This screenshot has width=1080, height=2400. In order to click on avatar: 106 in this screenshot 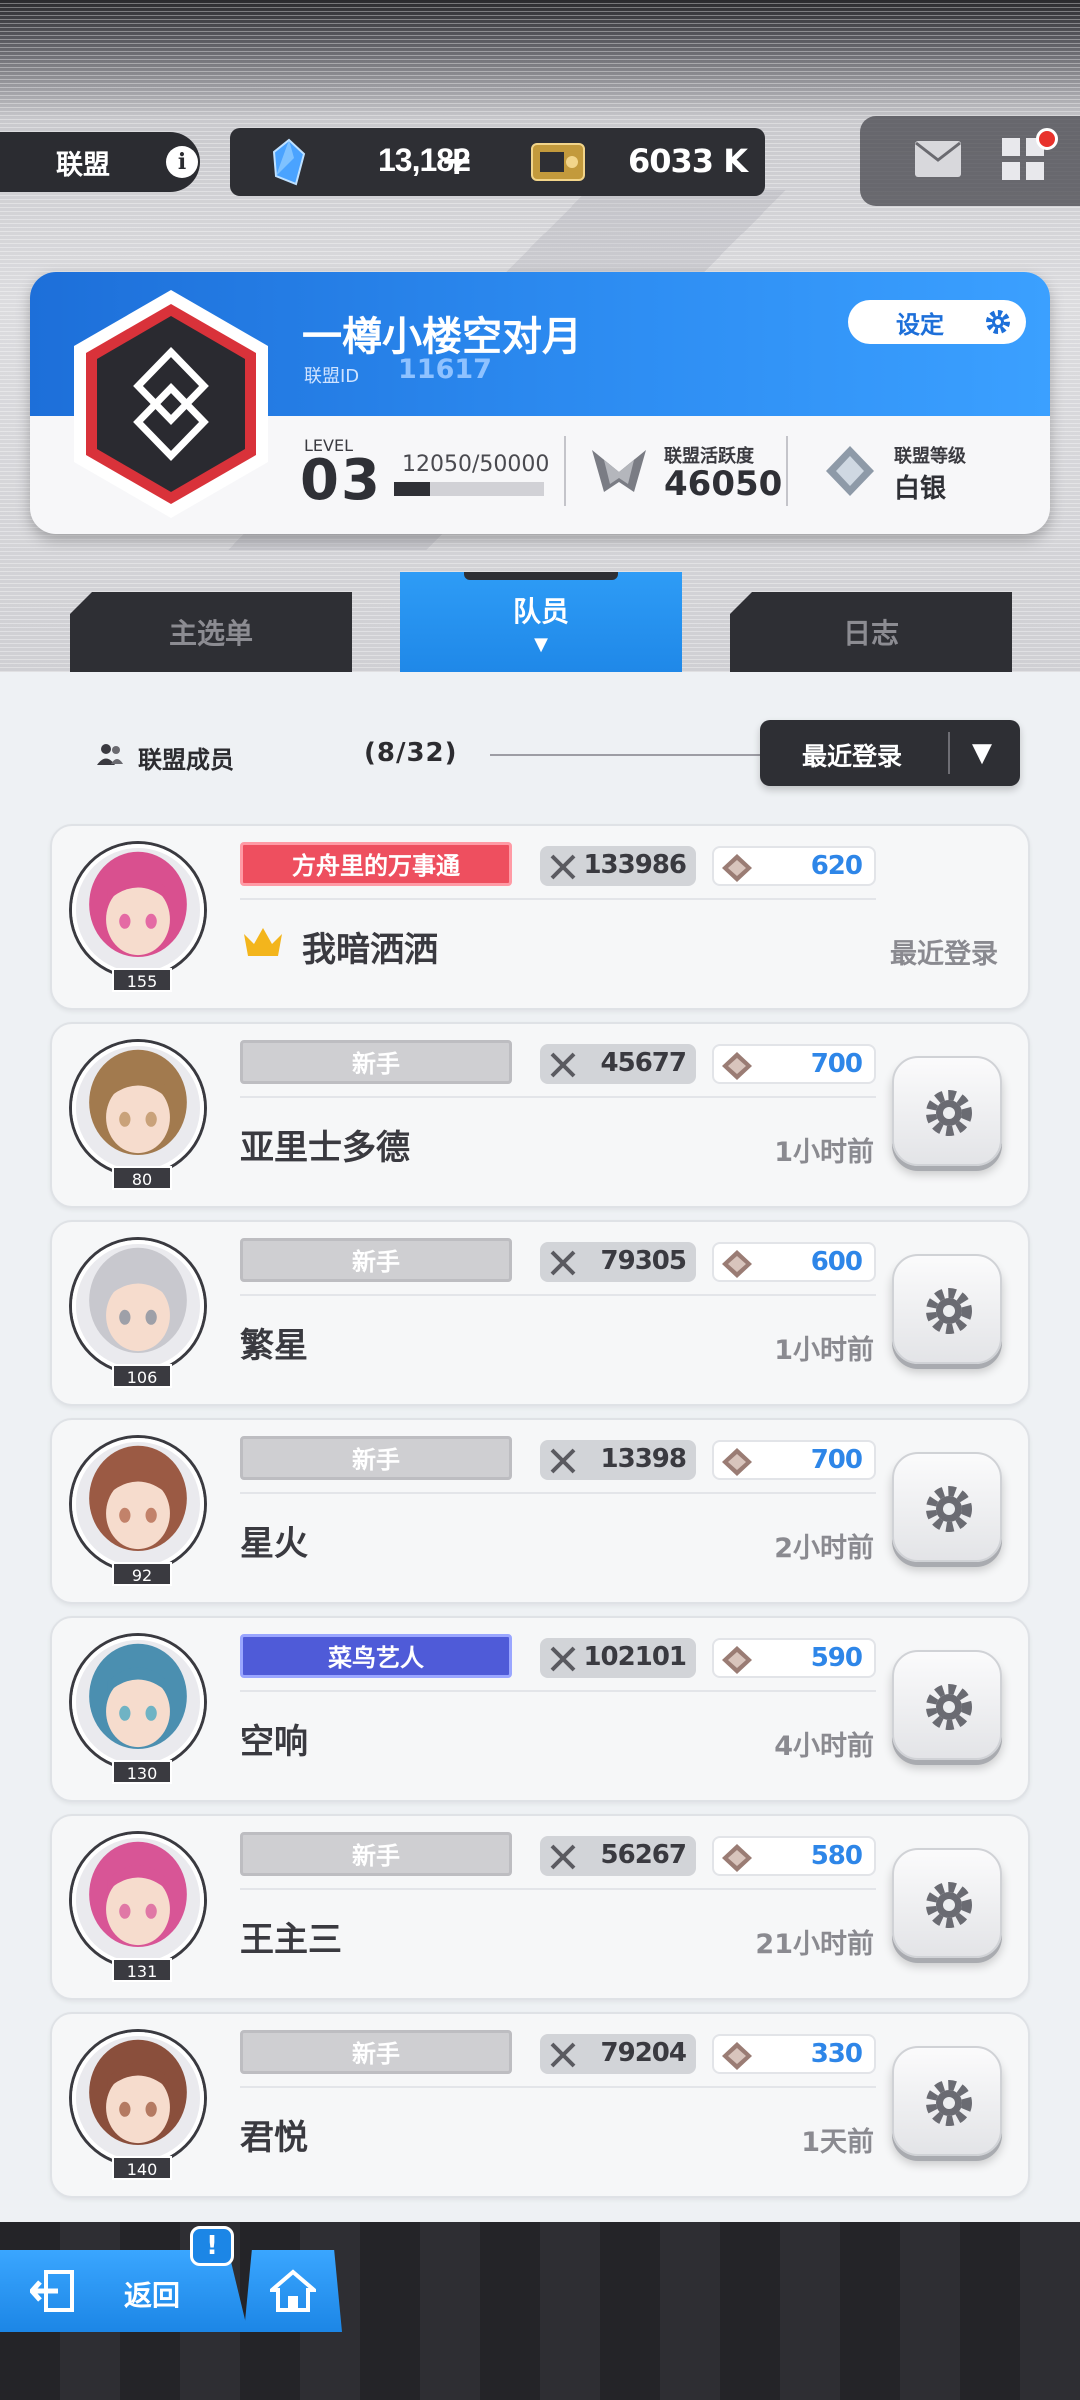, I will do `click(138, 1310)`.